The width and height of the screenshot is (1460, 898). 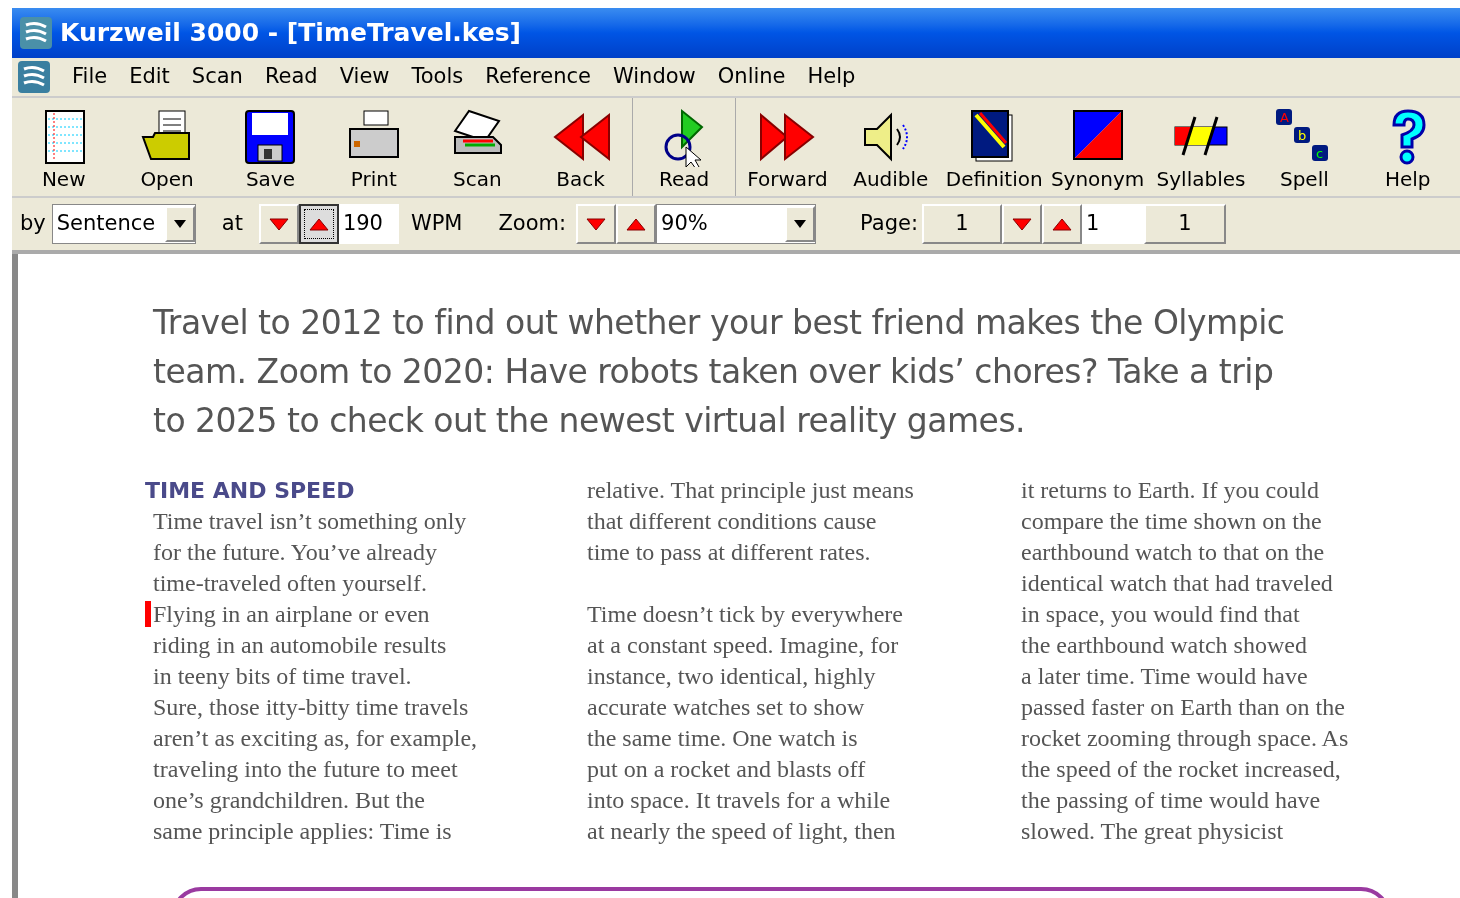 I want to click on reading-unit-dropdown: Sentence, so click(x=123, y=224).